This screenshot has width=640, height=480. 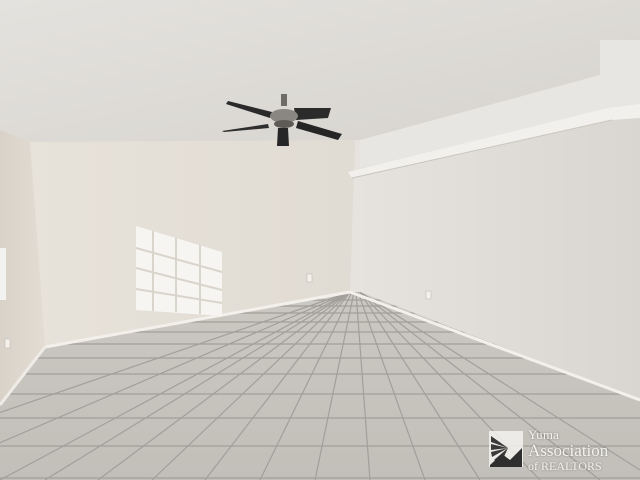 What do you see at coordinates (3, 274) in the screenshot?
I see `window-edge` at bounding box center [3, 274].